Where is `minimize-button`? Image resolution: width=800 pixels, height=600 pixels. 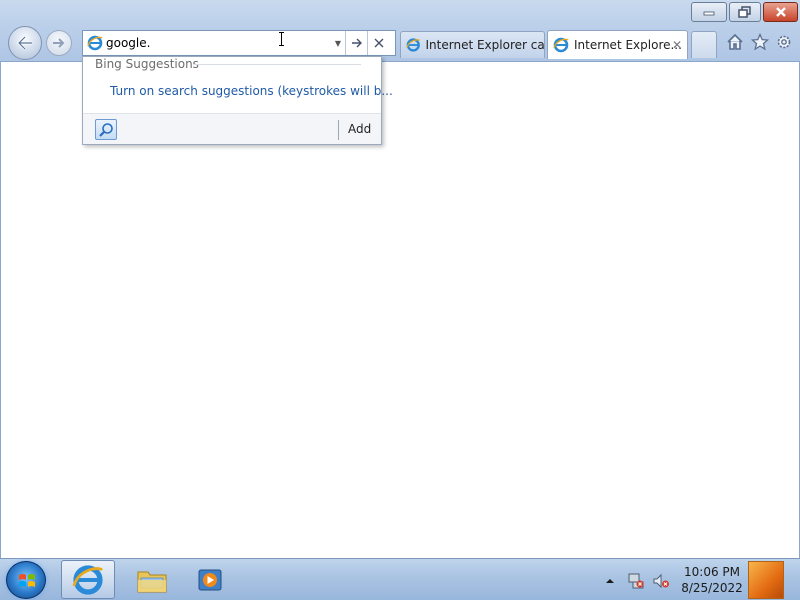 minimize-button is located at coordinates (709, 12).